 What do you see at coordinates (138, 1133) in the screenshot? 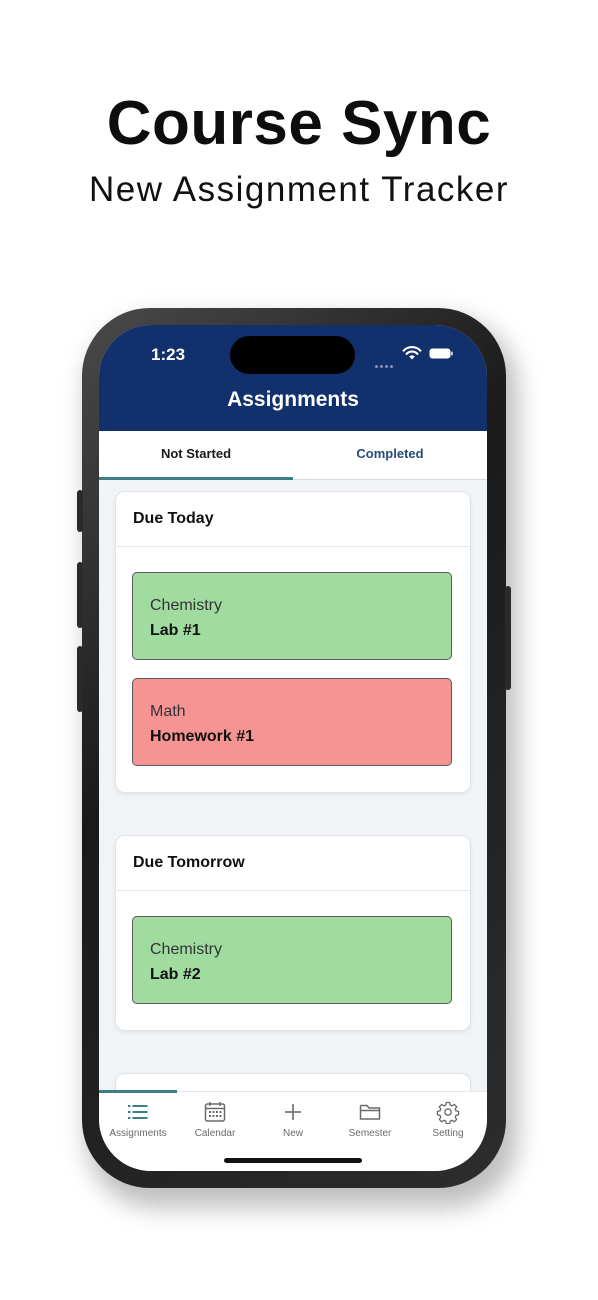
I see `nav-label: Assignments` at bounding box center [138, 1133].